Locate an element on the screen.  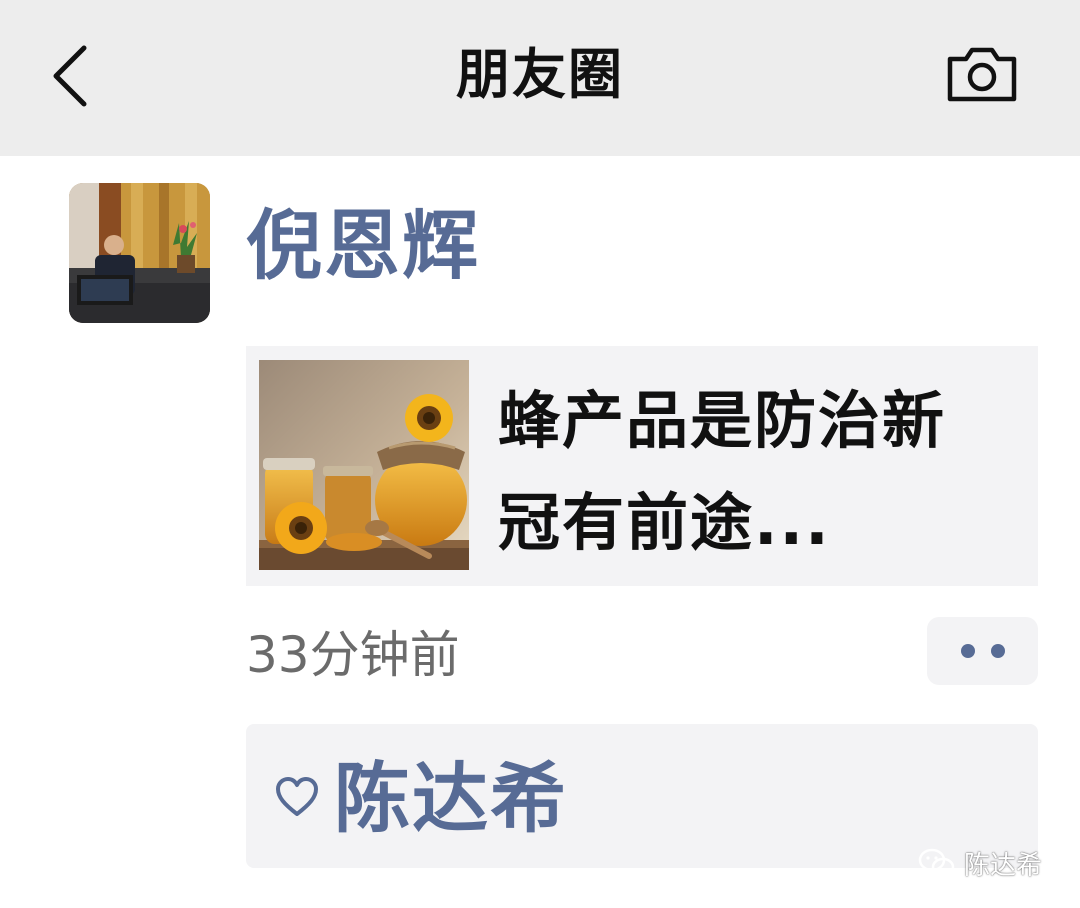
avatar-photo is located at coordinates (139, 253).